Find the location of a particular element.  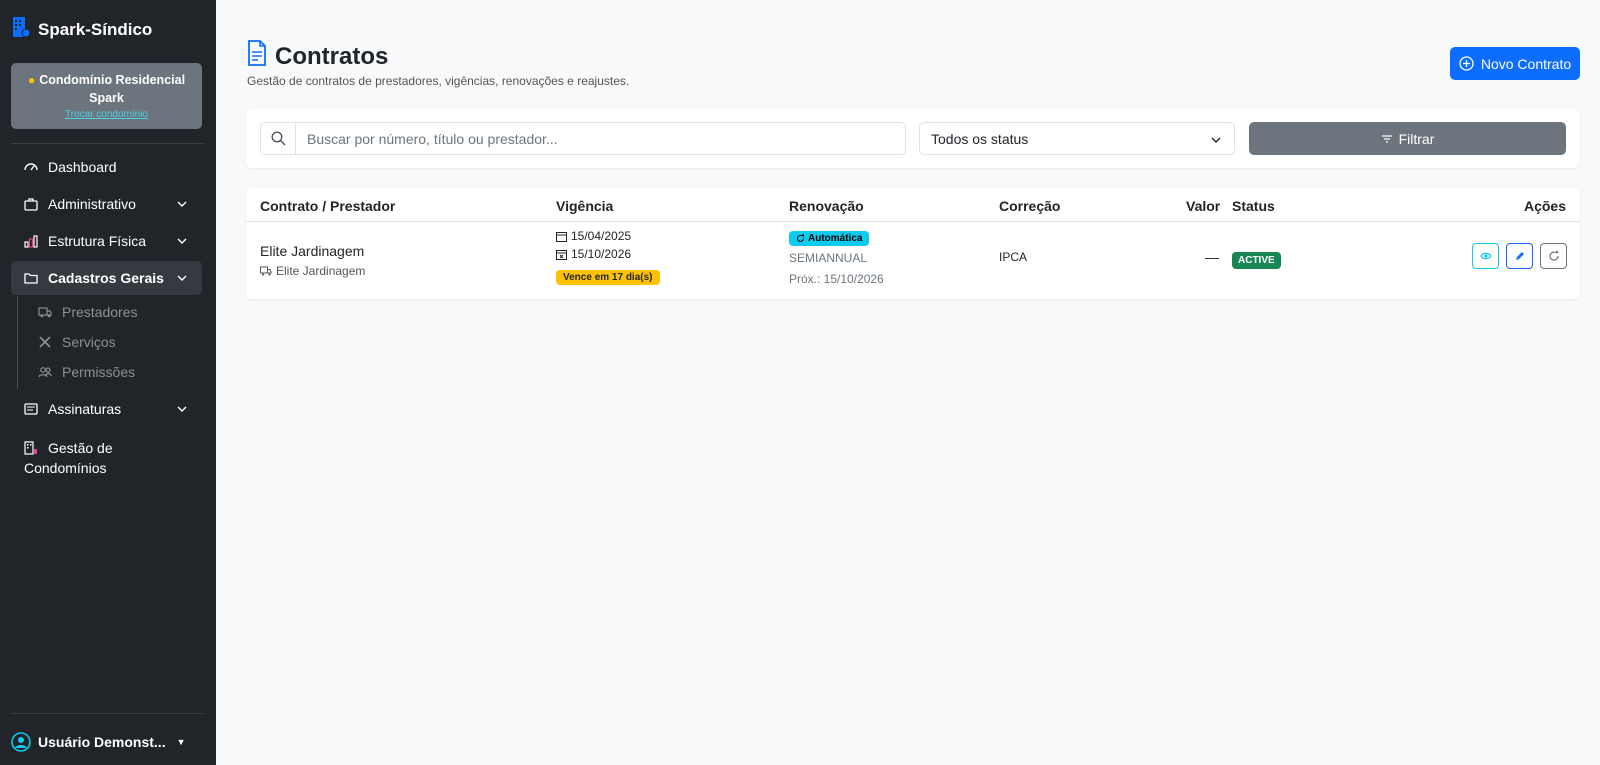

buildings-icon is located at coordinates (31, 448).